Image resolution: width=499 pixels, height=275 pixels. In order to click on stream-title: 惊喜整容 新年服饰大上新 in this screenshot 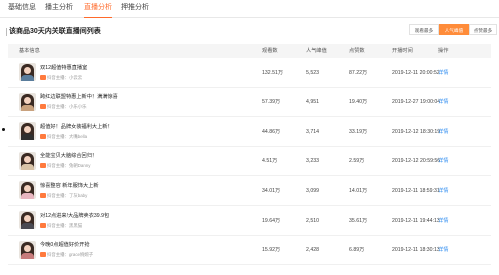, I will do `click(69, 186)`.